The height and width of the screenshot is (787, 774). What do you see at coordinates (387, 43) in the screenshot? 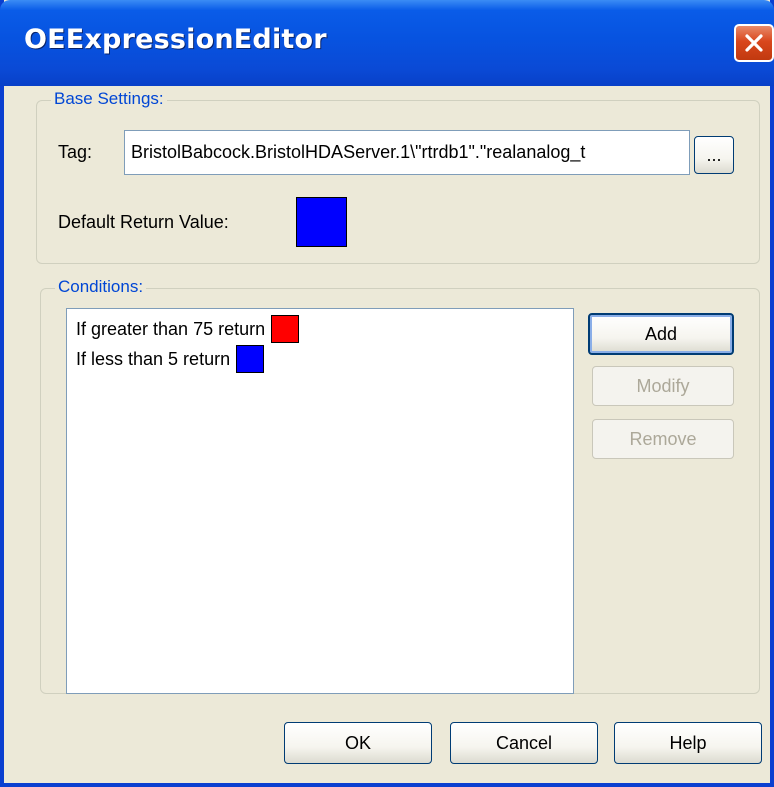
I see `title-bar: OEExpressionEditor` at bounding box center [387, 43].